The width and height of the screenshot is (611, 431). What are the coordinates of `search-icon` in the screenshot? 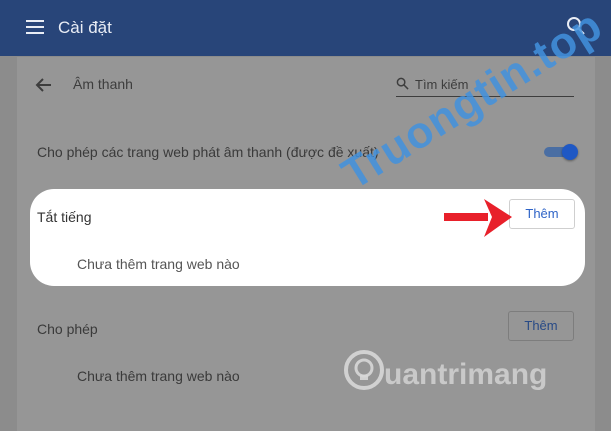 It's located at (402, 83).